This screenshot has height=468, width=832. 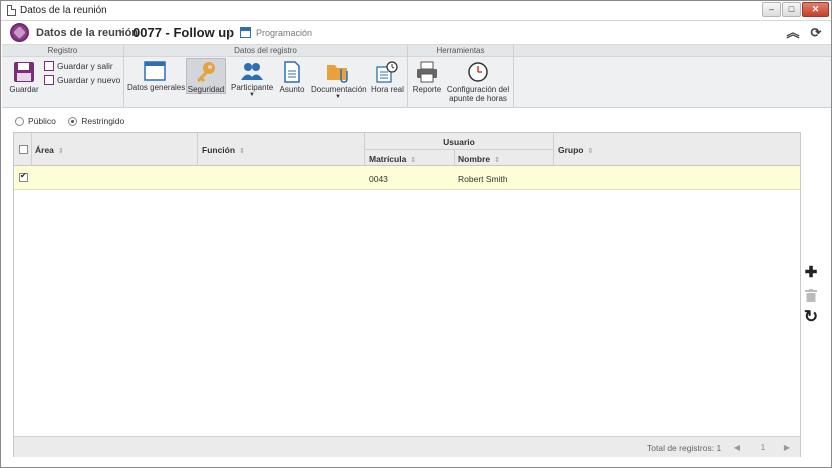 I want to click on clock-icon, so click(x=478, y=72).